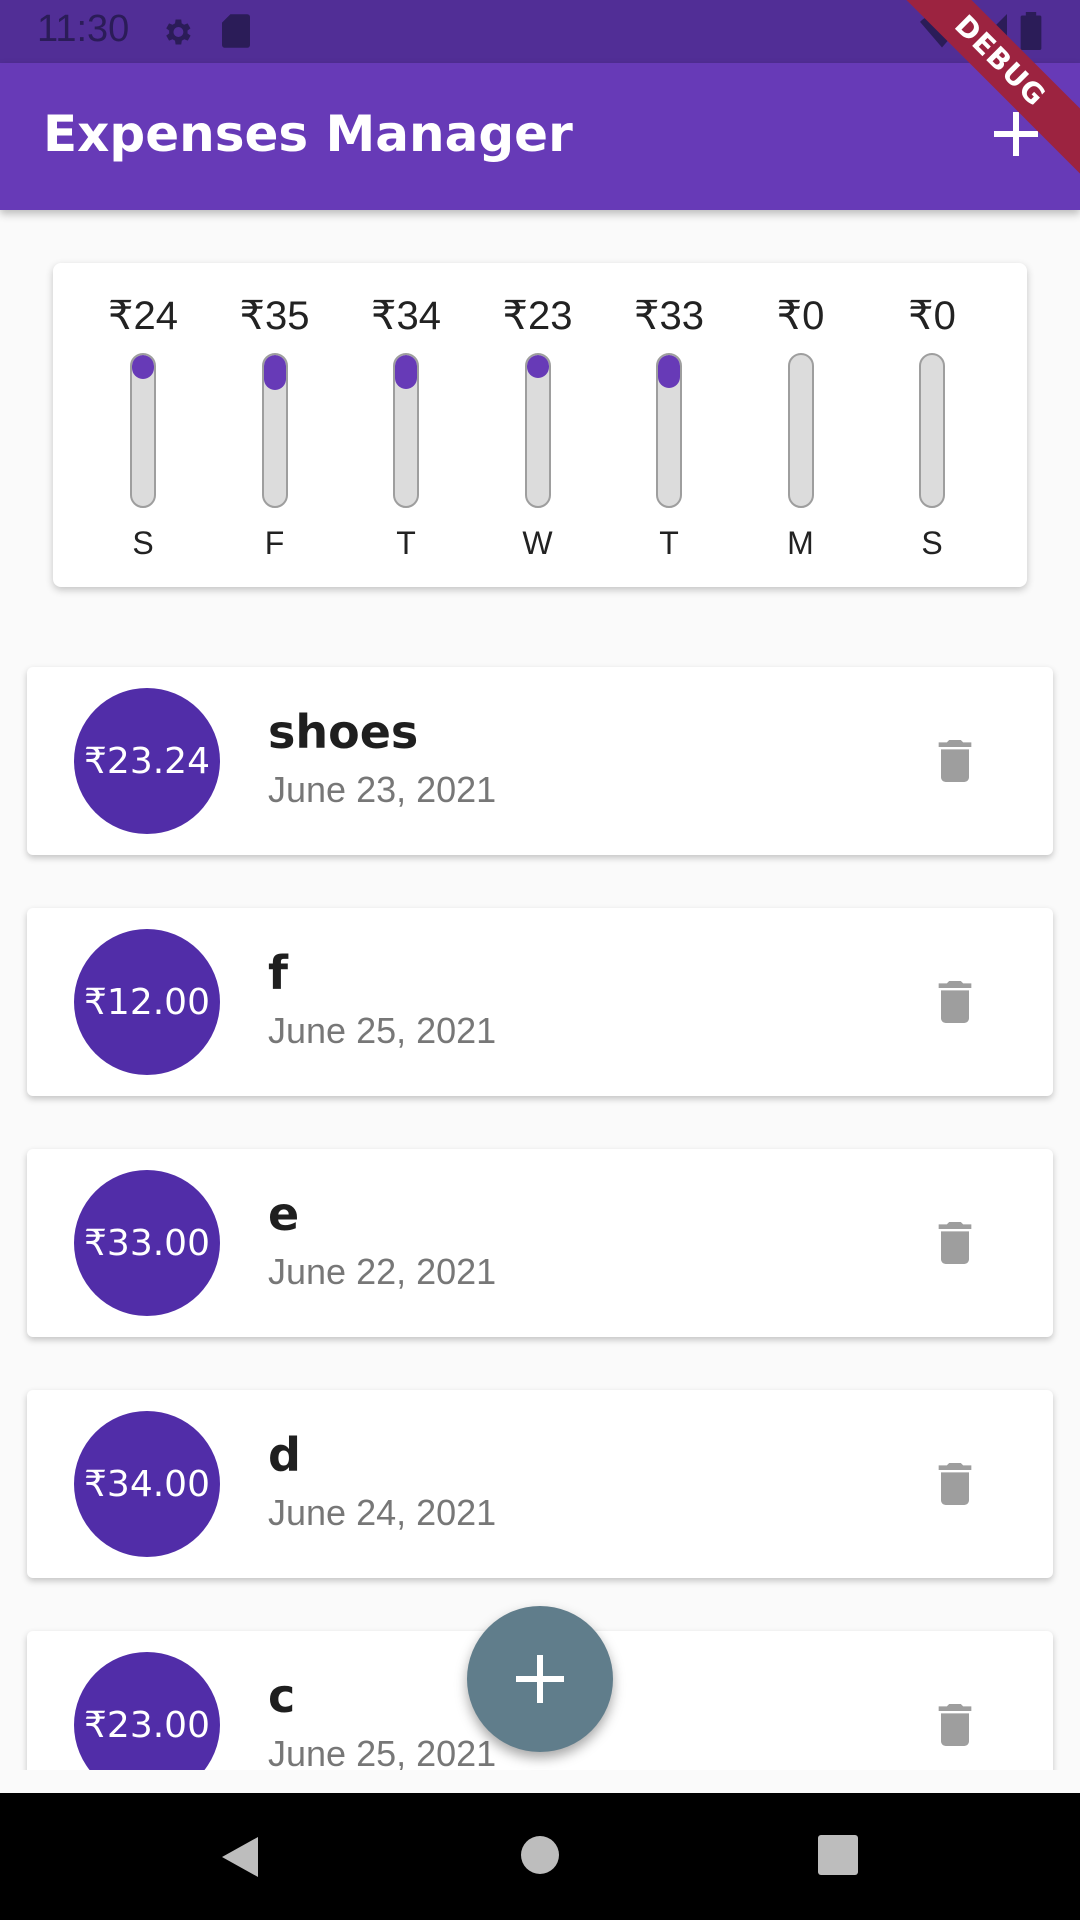 The image size is (1080, 1920). I want to click on bar-day-label: W, so click(537, 543).